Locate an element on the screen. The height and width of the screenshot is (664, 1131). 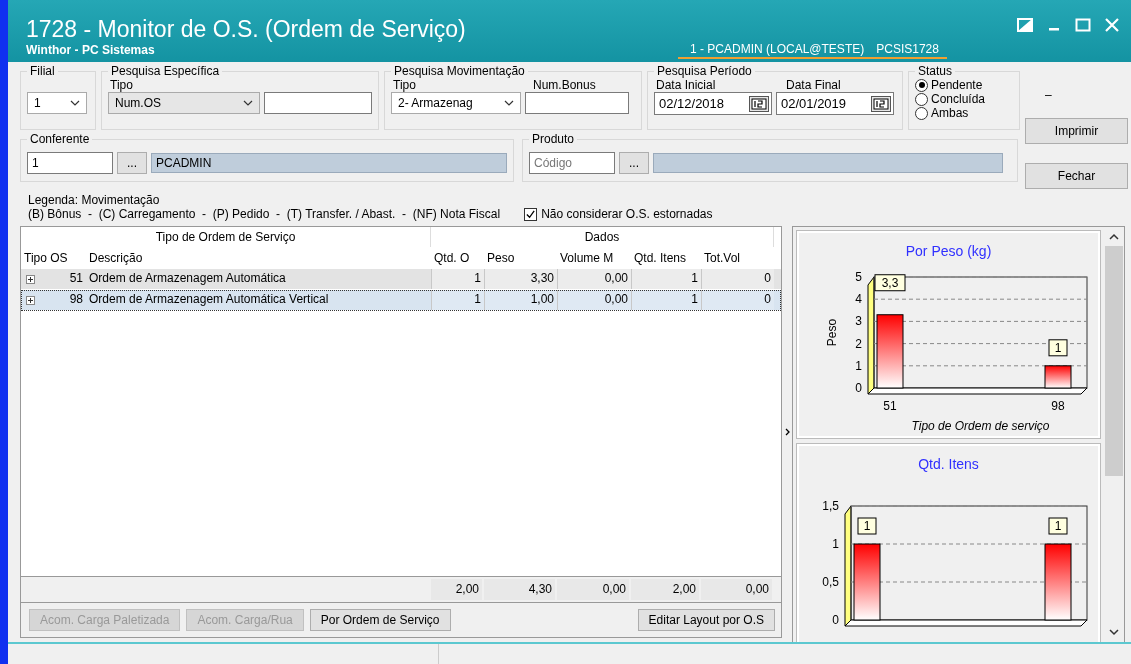
data-label: 3,3 is located at coordinates (890, 282).